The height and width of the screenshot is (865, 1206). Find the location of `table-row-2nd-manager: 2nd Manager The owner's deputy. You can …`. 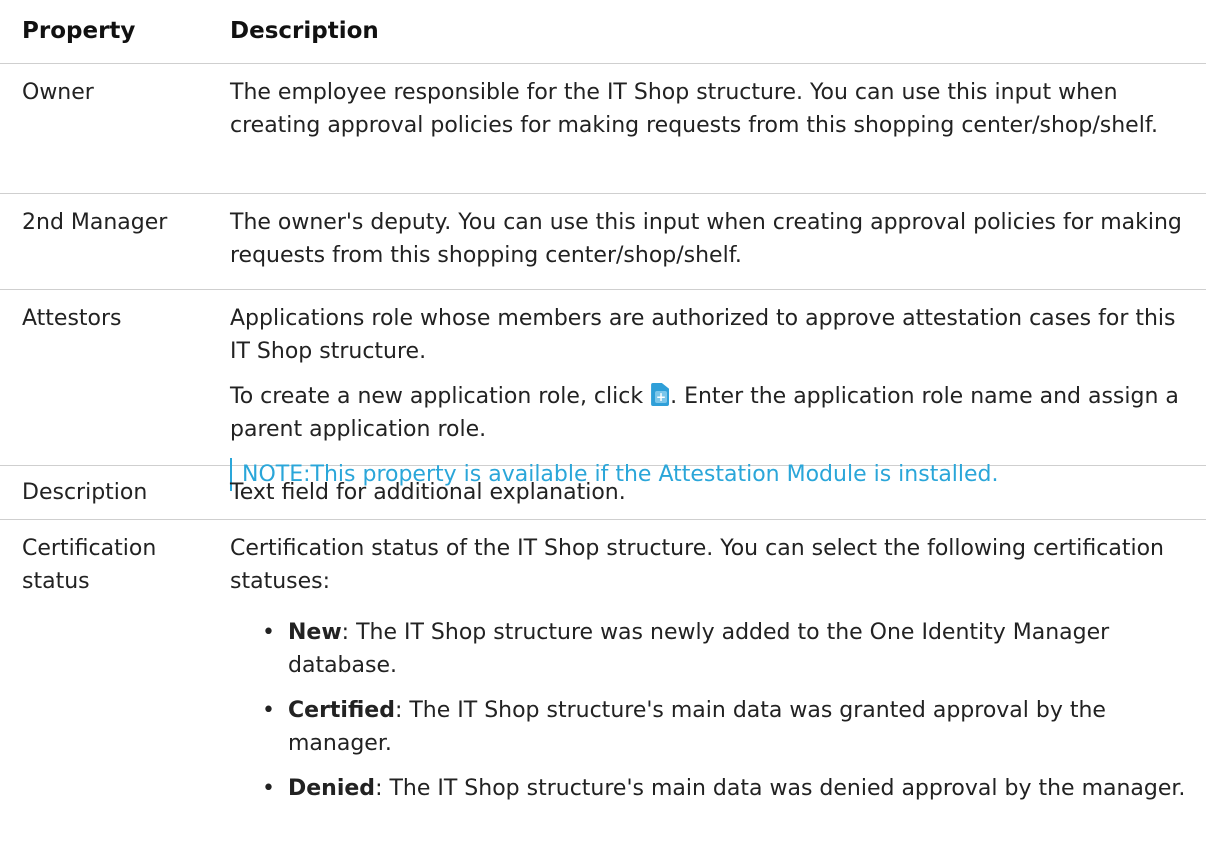

table-row-2nd-manager: 2nd Manager The owner's deputy. You can … is located at coordinates (603, 242).